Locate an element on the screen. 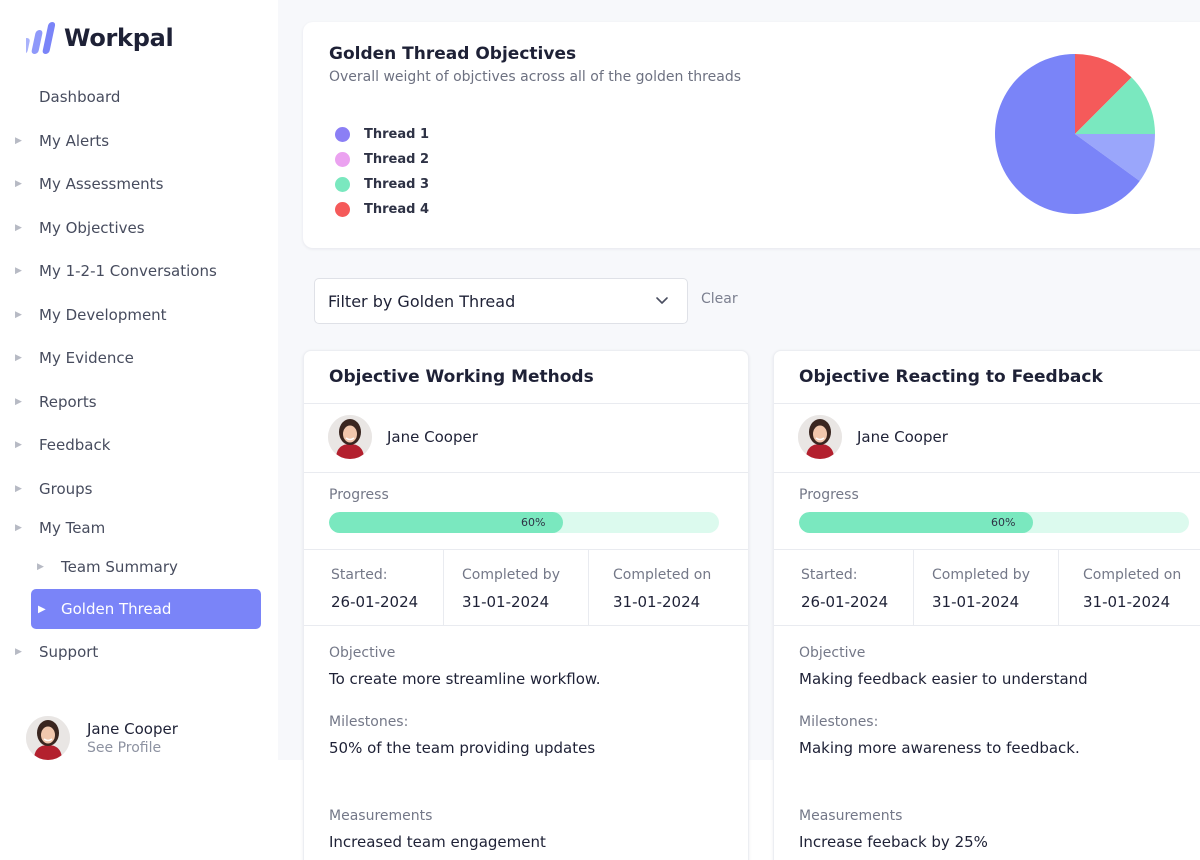 The width and height of the screenshot is (1200, 860). sidebar-item-label: My Objectives is located at coordinates (92, 228).